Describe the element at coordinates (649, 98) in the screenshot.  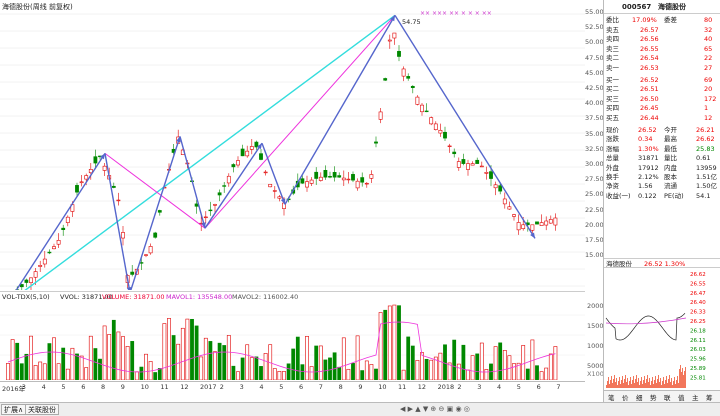
I see `price: 26.50` at that location.